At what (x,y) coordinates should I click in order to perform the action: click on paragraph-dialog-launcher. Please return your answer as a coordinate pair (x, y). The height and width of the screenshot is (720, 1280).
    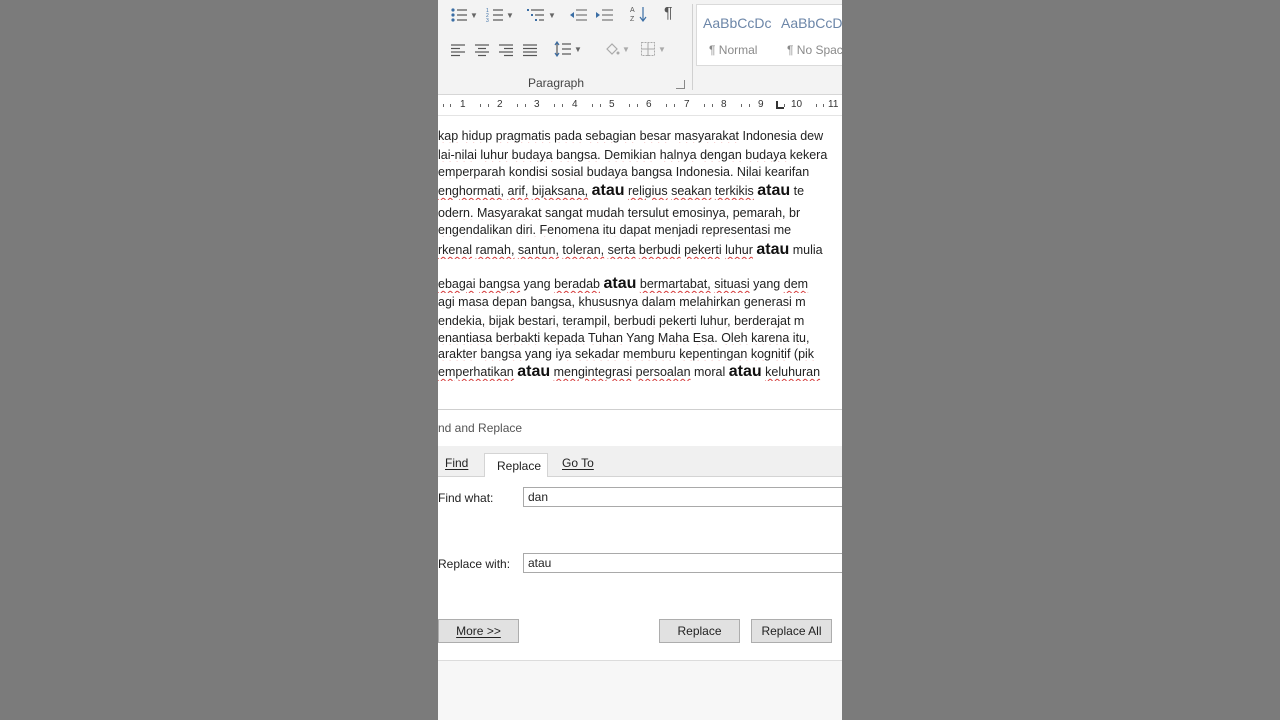
    Looking at the image, I should click on (680, 84).